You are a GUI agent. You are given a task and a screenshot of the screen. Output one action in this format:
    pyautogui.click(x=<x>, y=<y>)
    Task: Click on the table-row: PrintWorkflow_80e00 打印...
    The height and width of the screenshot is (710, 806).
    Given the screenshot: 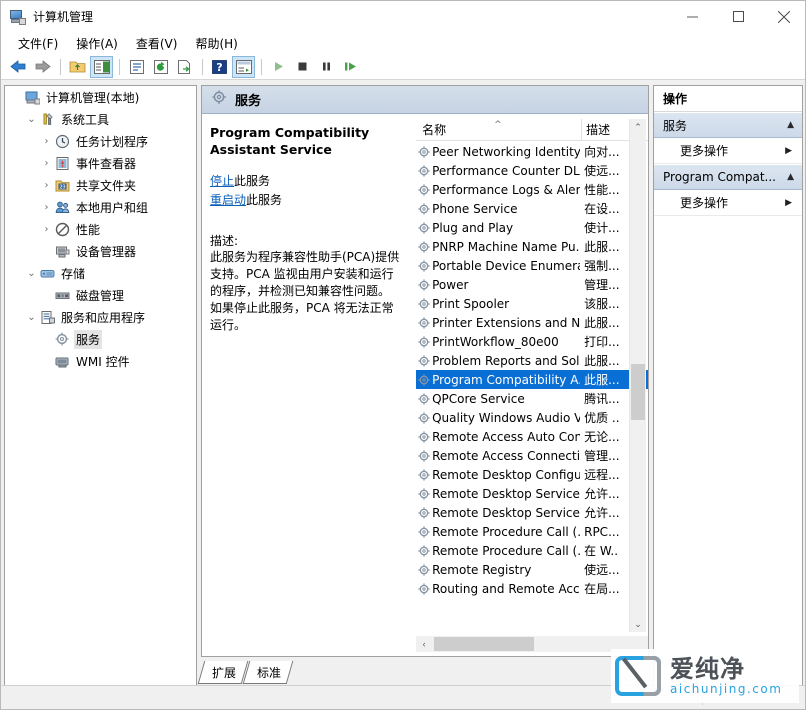 What is the action you would take?
    pyautogui.click(x=532, y=341)
    